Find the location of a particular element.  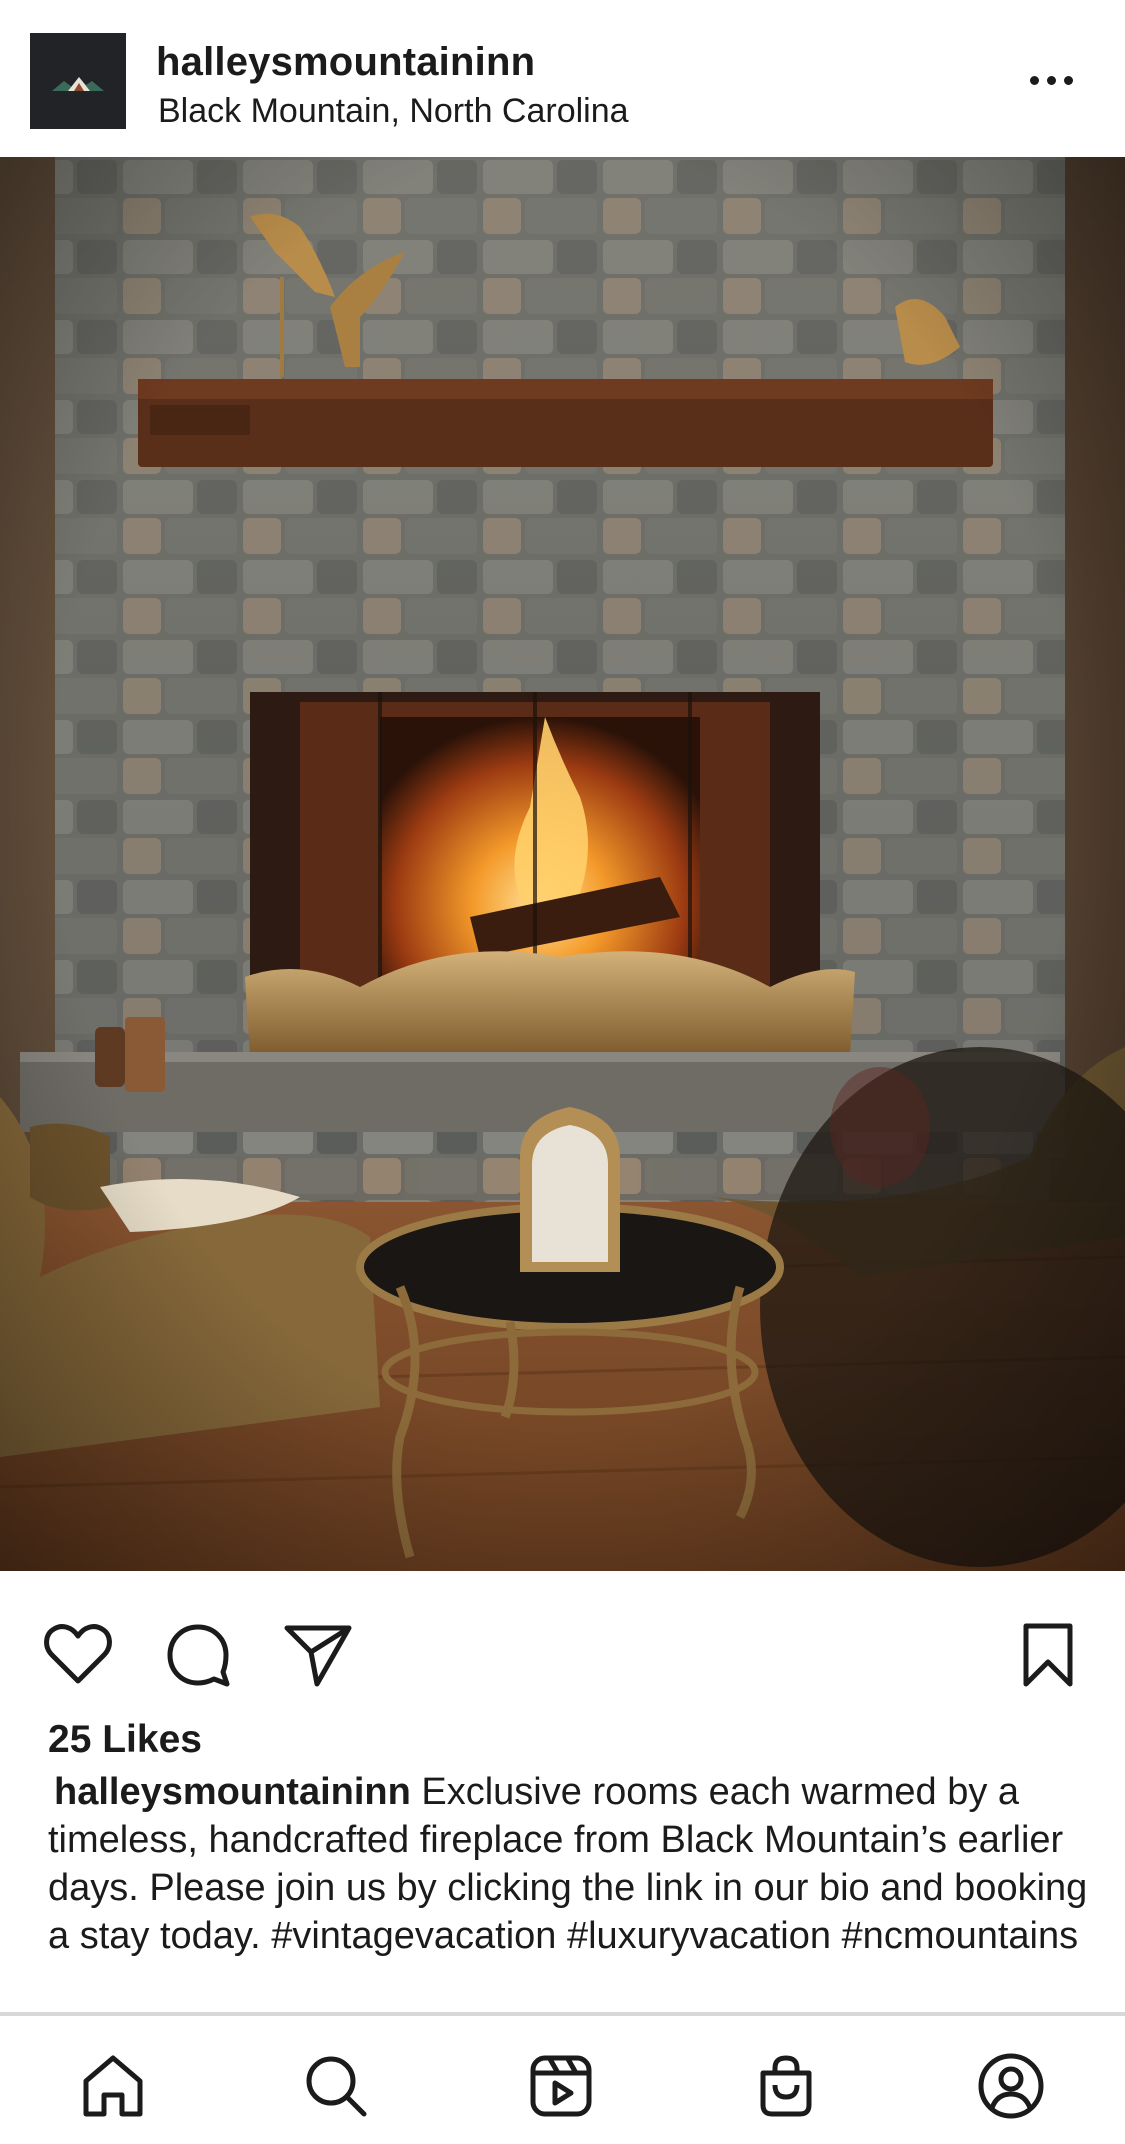

heart-icon-svg is located at coordinates (78, 1654).